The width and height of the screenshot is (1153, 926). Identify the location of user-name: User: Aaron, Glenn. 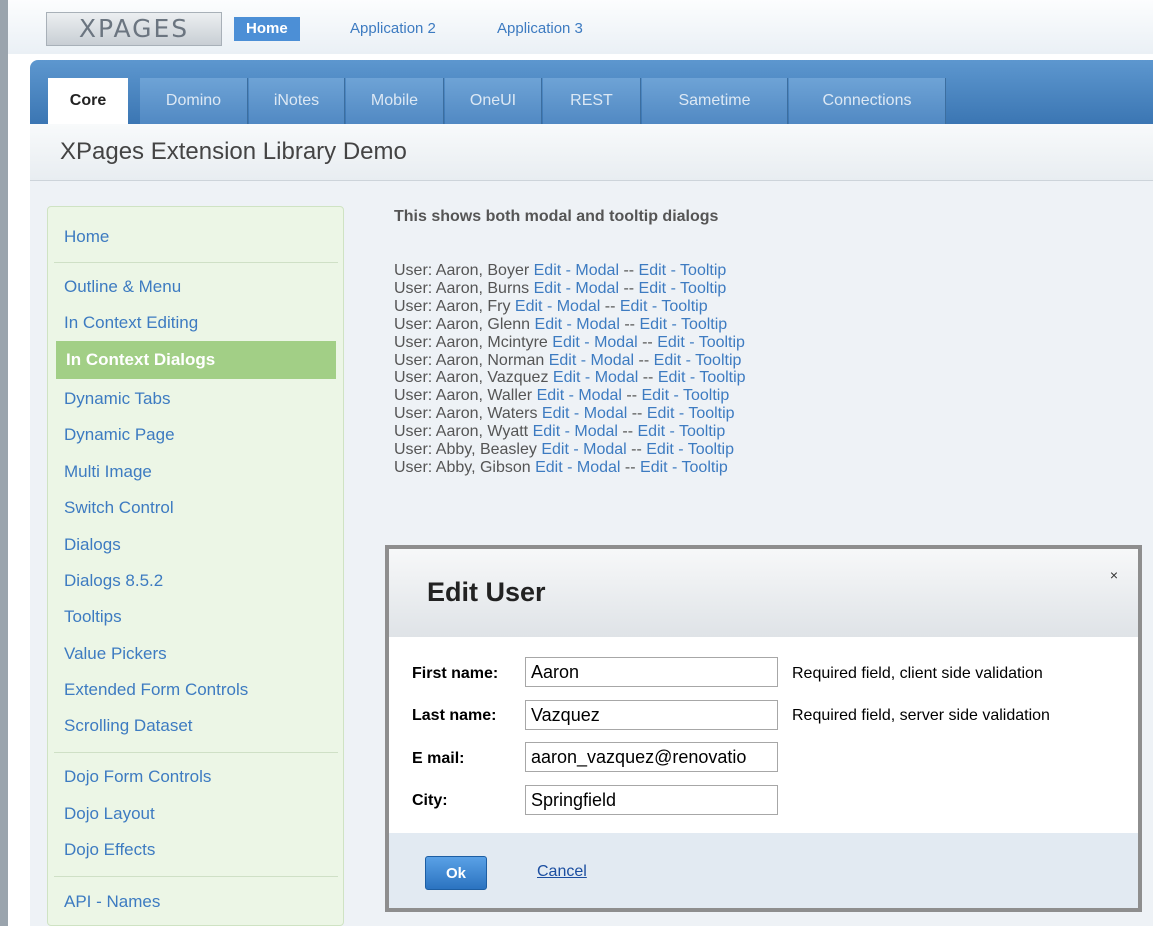
(464, 324).